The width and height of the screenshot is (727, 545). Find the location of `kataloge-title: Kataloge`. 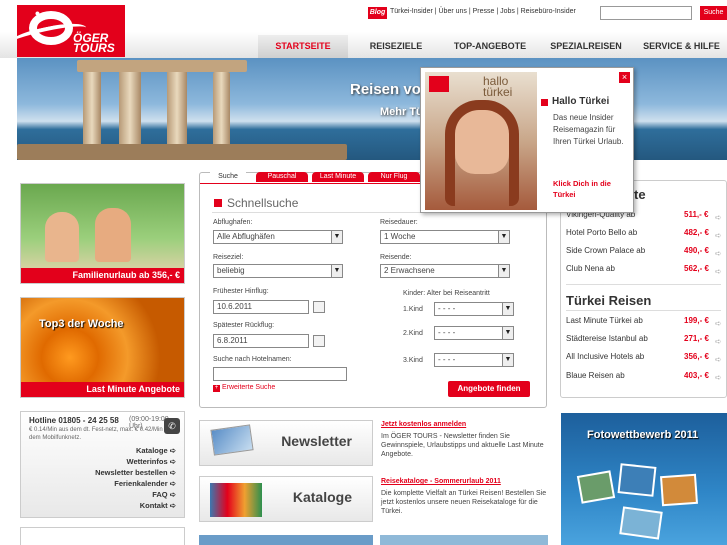

kataloge-title: Kataloge is located at coordinates (322, 497).